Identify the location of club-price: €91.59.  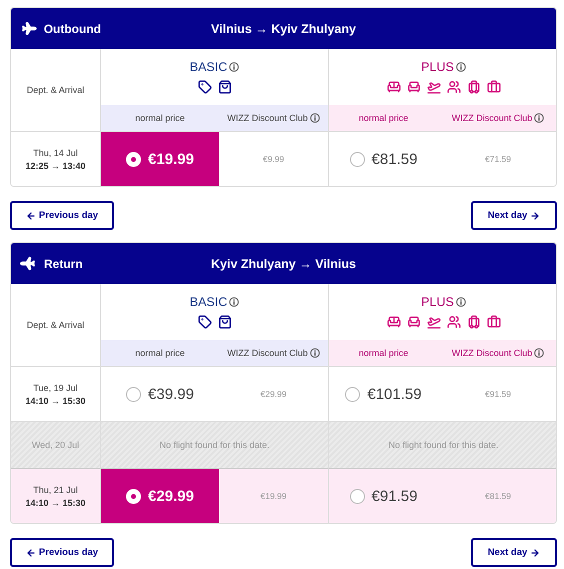
(498, 394).